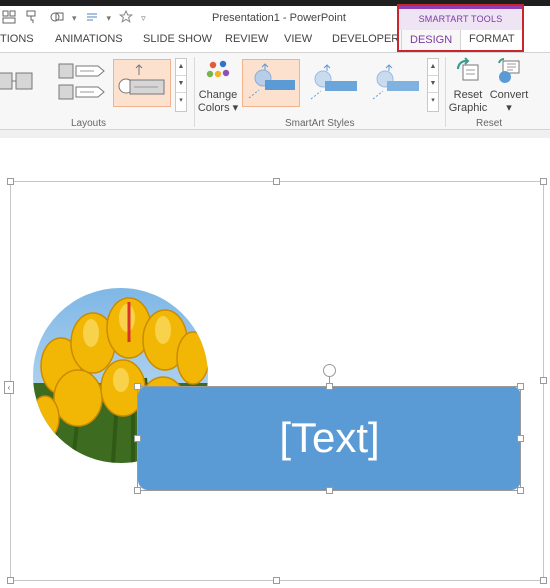 The width and height of the screenshot is (550, 588). I want to click on smartart-tools-highlight: SMARTART TOOLS, so click(460, 28).